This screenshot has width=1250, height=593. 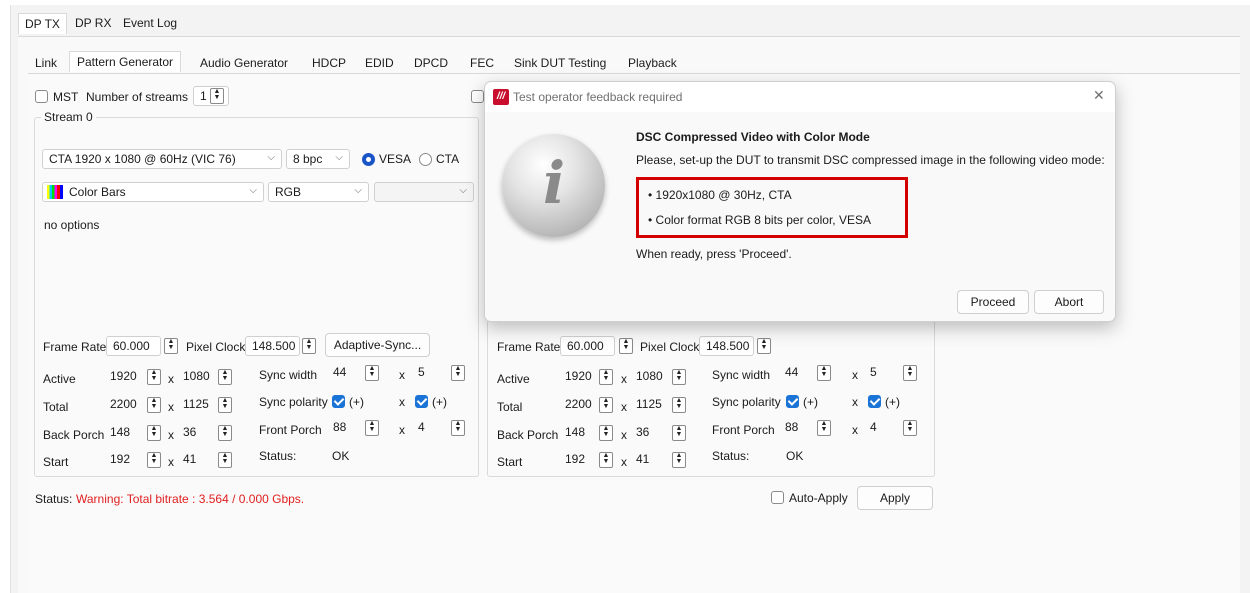 What do you see at coordinates (329, 63) in the screenshot?
I see `tab-hdcp: HDCP` at bounding box center [329, 63].